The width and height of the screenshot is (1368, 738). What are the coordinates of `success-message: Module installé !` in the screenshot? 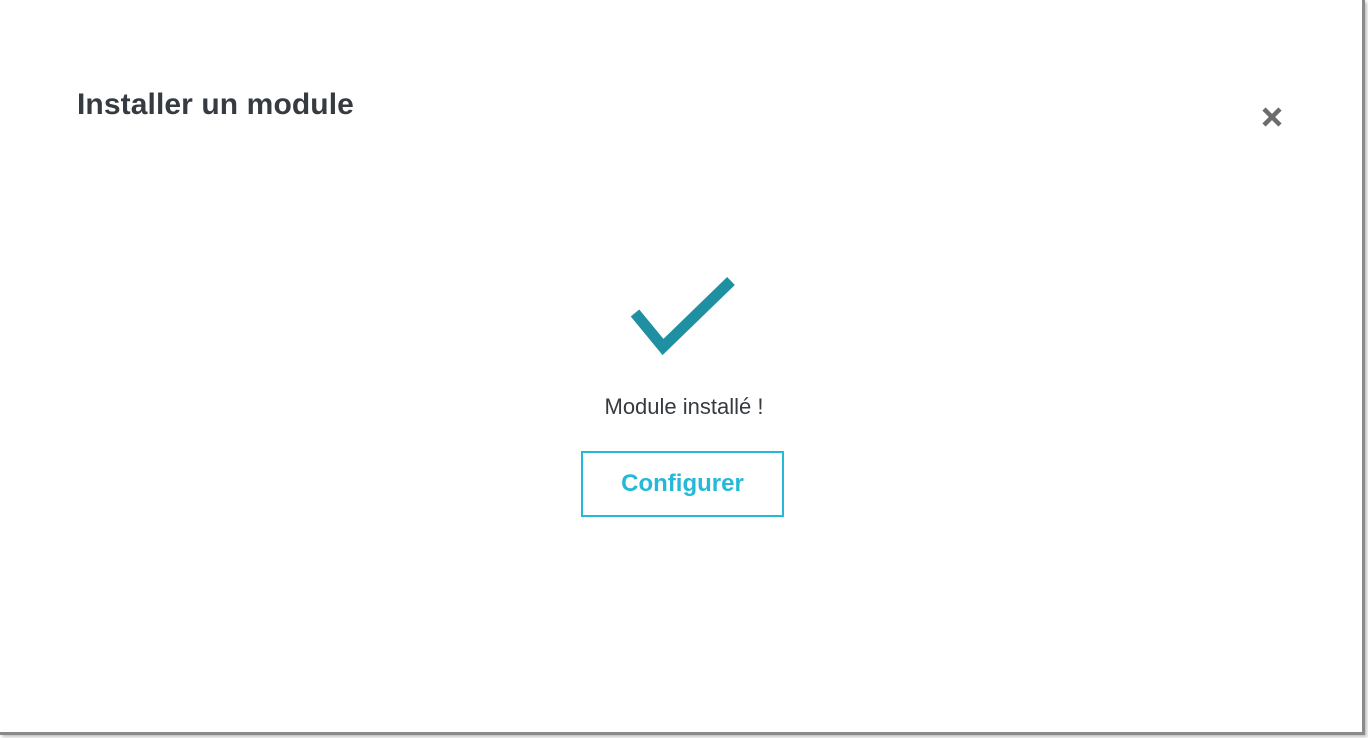 It's located at (684, 406).